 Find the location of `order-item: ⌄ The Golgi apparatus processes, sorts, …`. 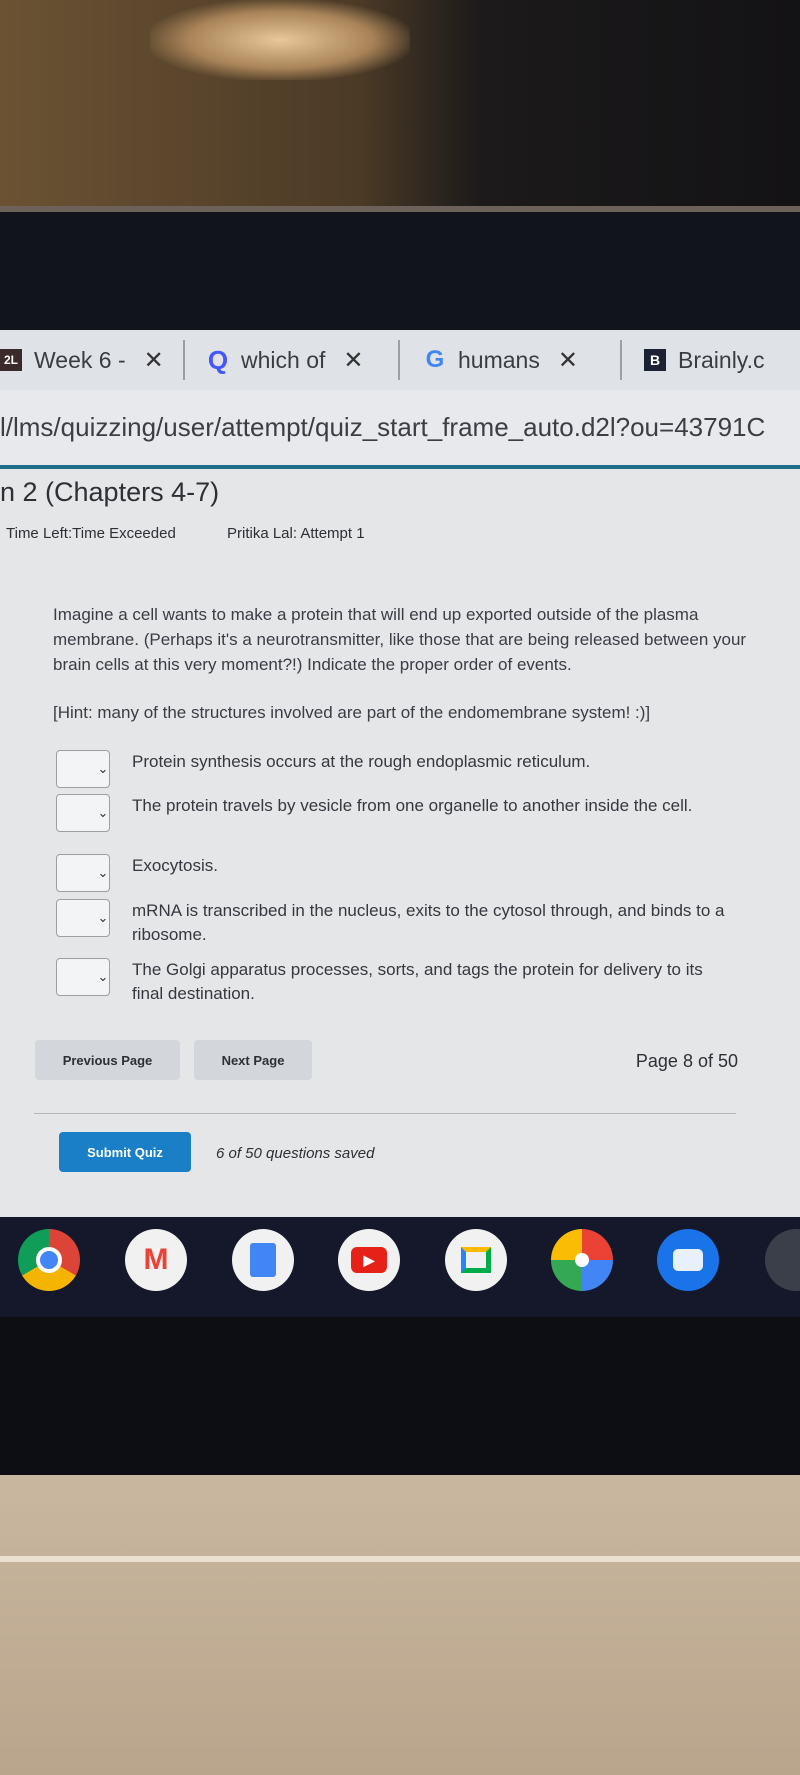

order-item: ⌄ The Golgi apparatus processes, sorts, … is located at coordinates (406, 982).